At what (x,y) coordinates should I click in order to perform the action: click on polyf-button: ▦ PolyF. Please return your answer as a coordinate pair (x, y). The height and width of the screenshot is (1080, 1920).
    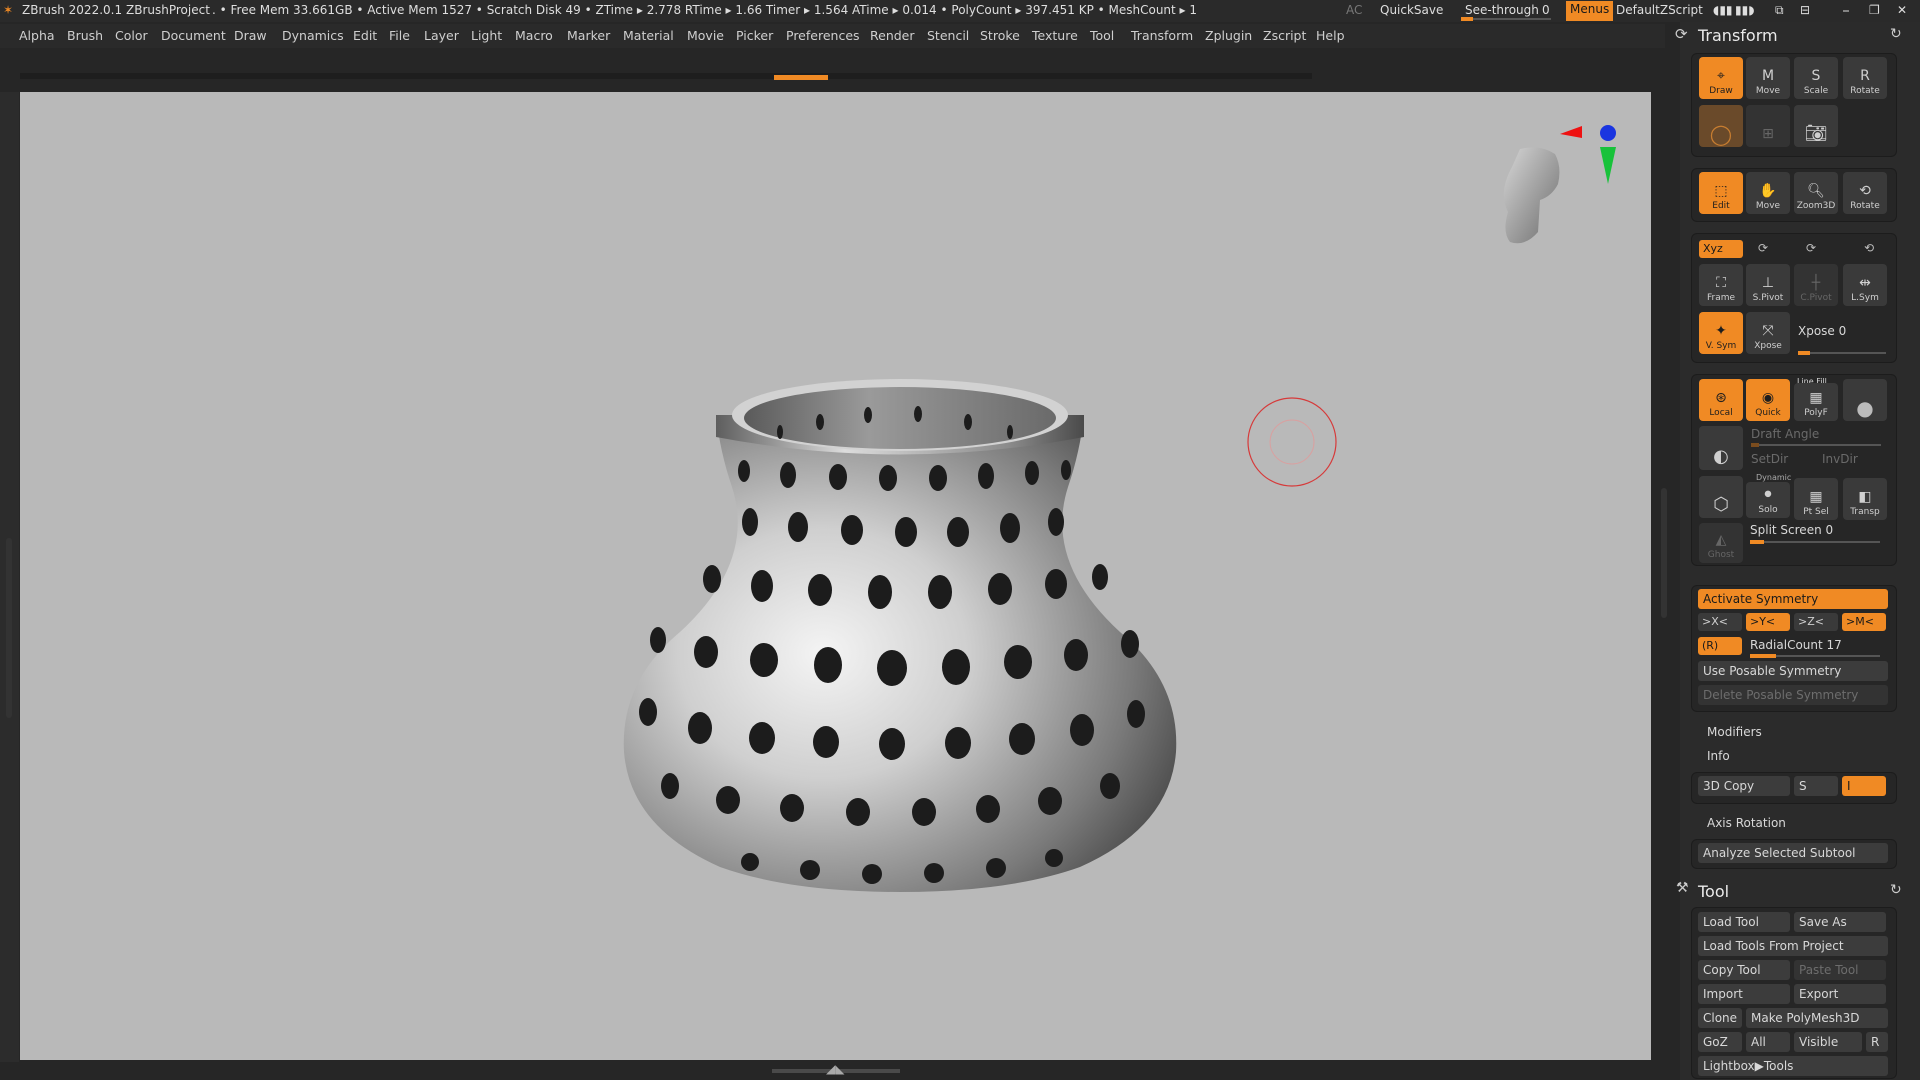
    Looking at the image, I should click on (1816, 402).